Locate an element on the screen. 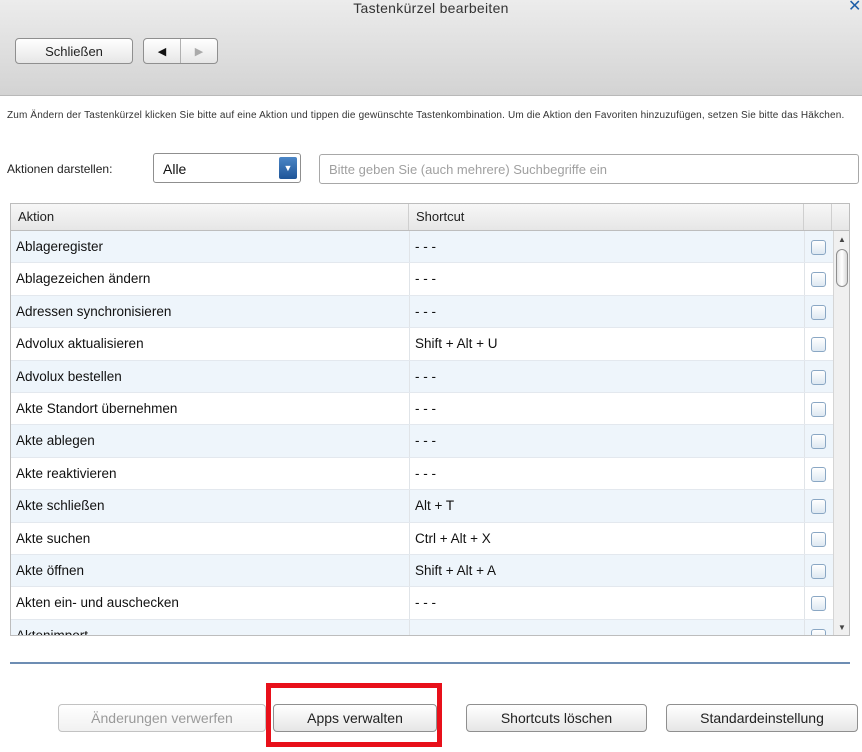 This screenshot has height=752, width=862. table-row: Ablageregister - - - is located at coordinates (422, 247).